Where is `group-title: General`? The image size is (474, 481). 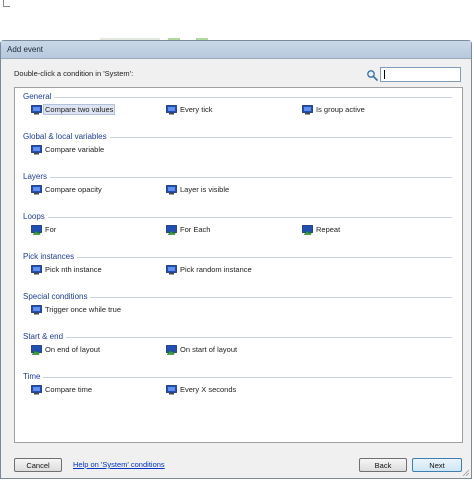
group-title: General is located at coordinates (39, 96).